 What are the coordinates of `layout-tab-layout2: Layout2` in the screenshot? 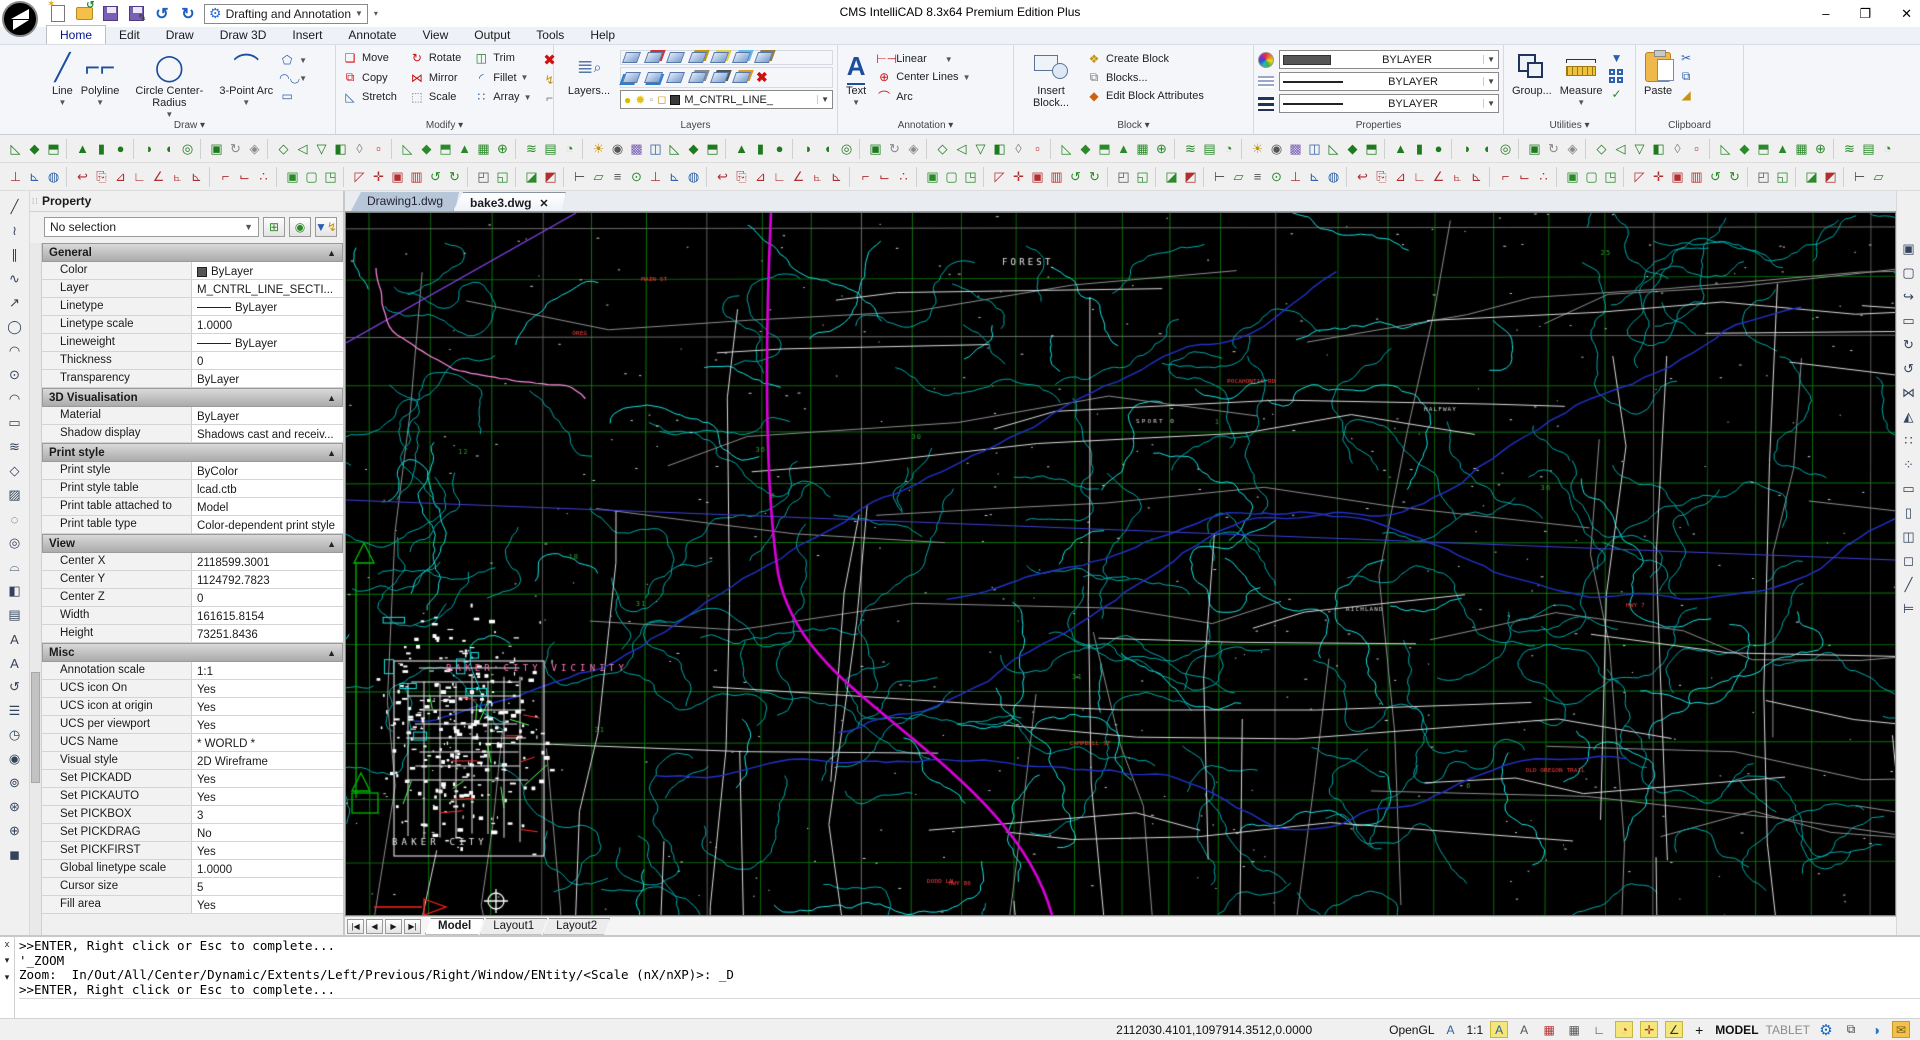 It's located at (576, 926).